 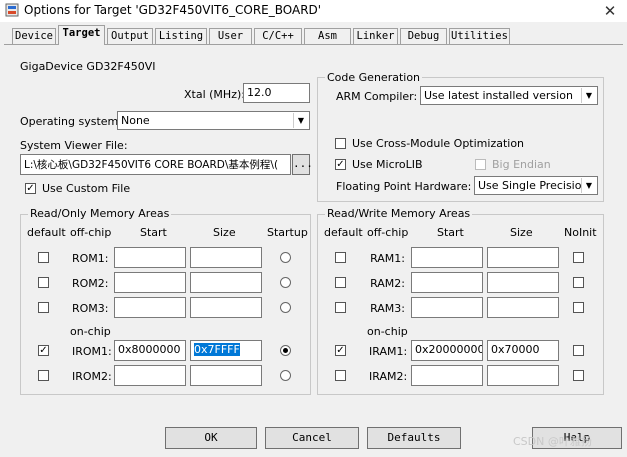 What do you see at coordinates (90, 308) in the screenshot?
I see `ro-row-name: ROM3:` at bounding box center [90, 308].